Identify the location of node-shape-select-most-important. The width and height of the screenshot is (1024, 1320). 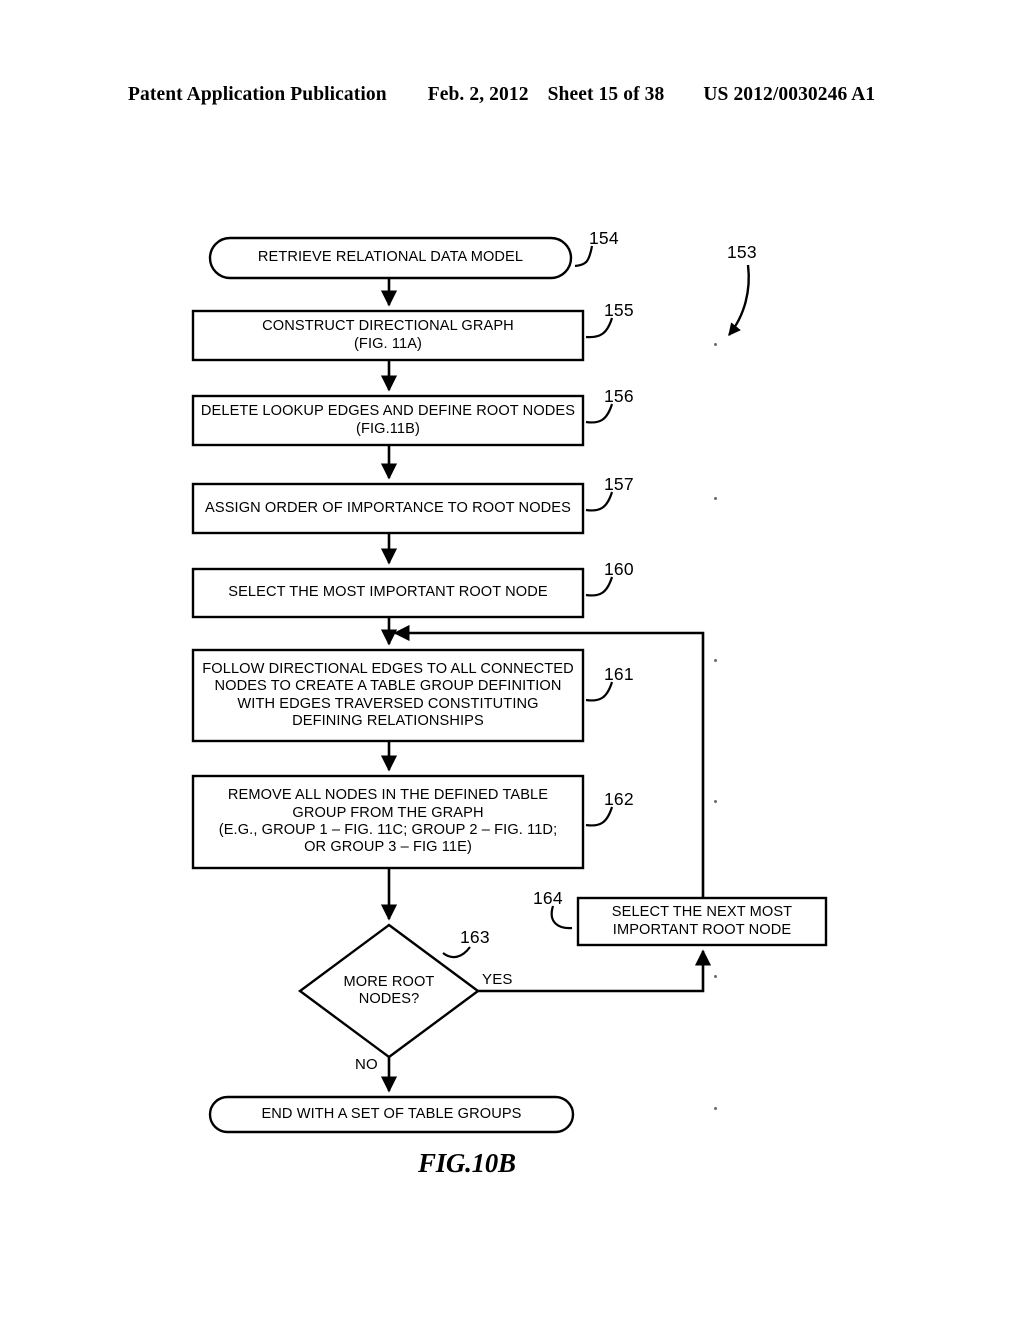
(388, 593).